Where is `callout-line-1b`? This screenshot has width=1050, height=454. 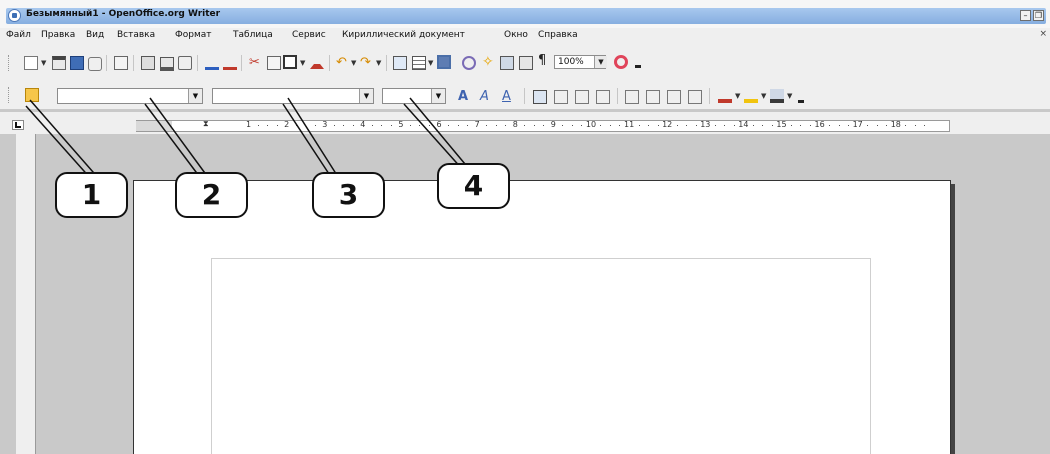 callout-line-1b is located at coordinates (59, 143).